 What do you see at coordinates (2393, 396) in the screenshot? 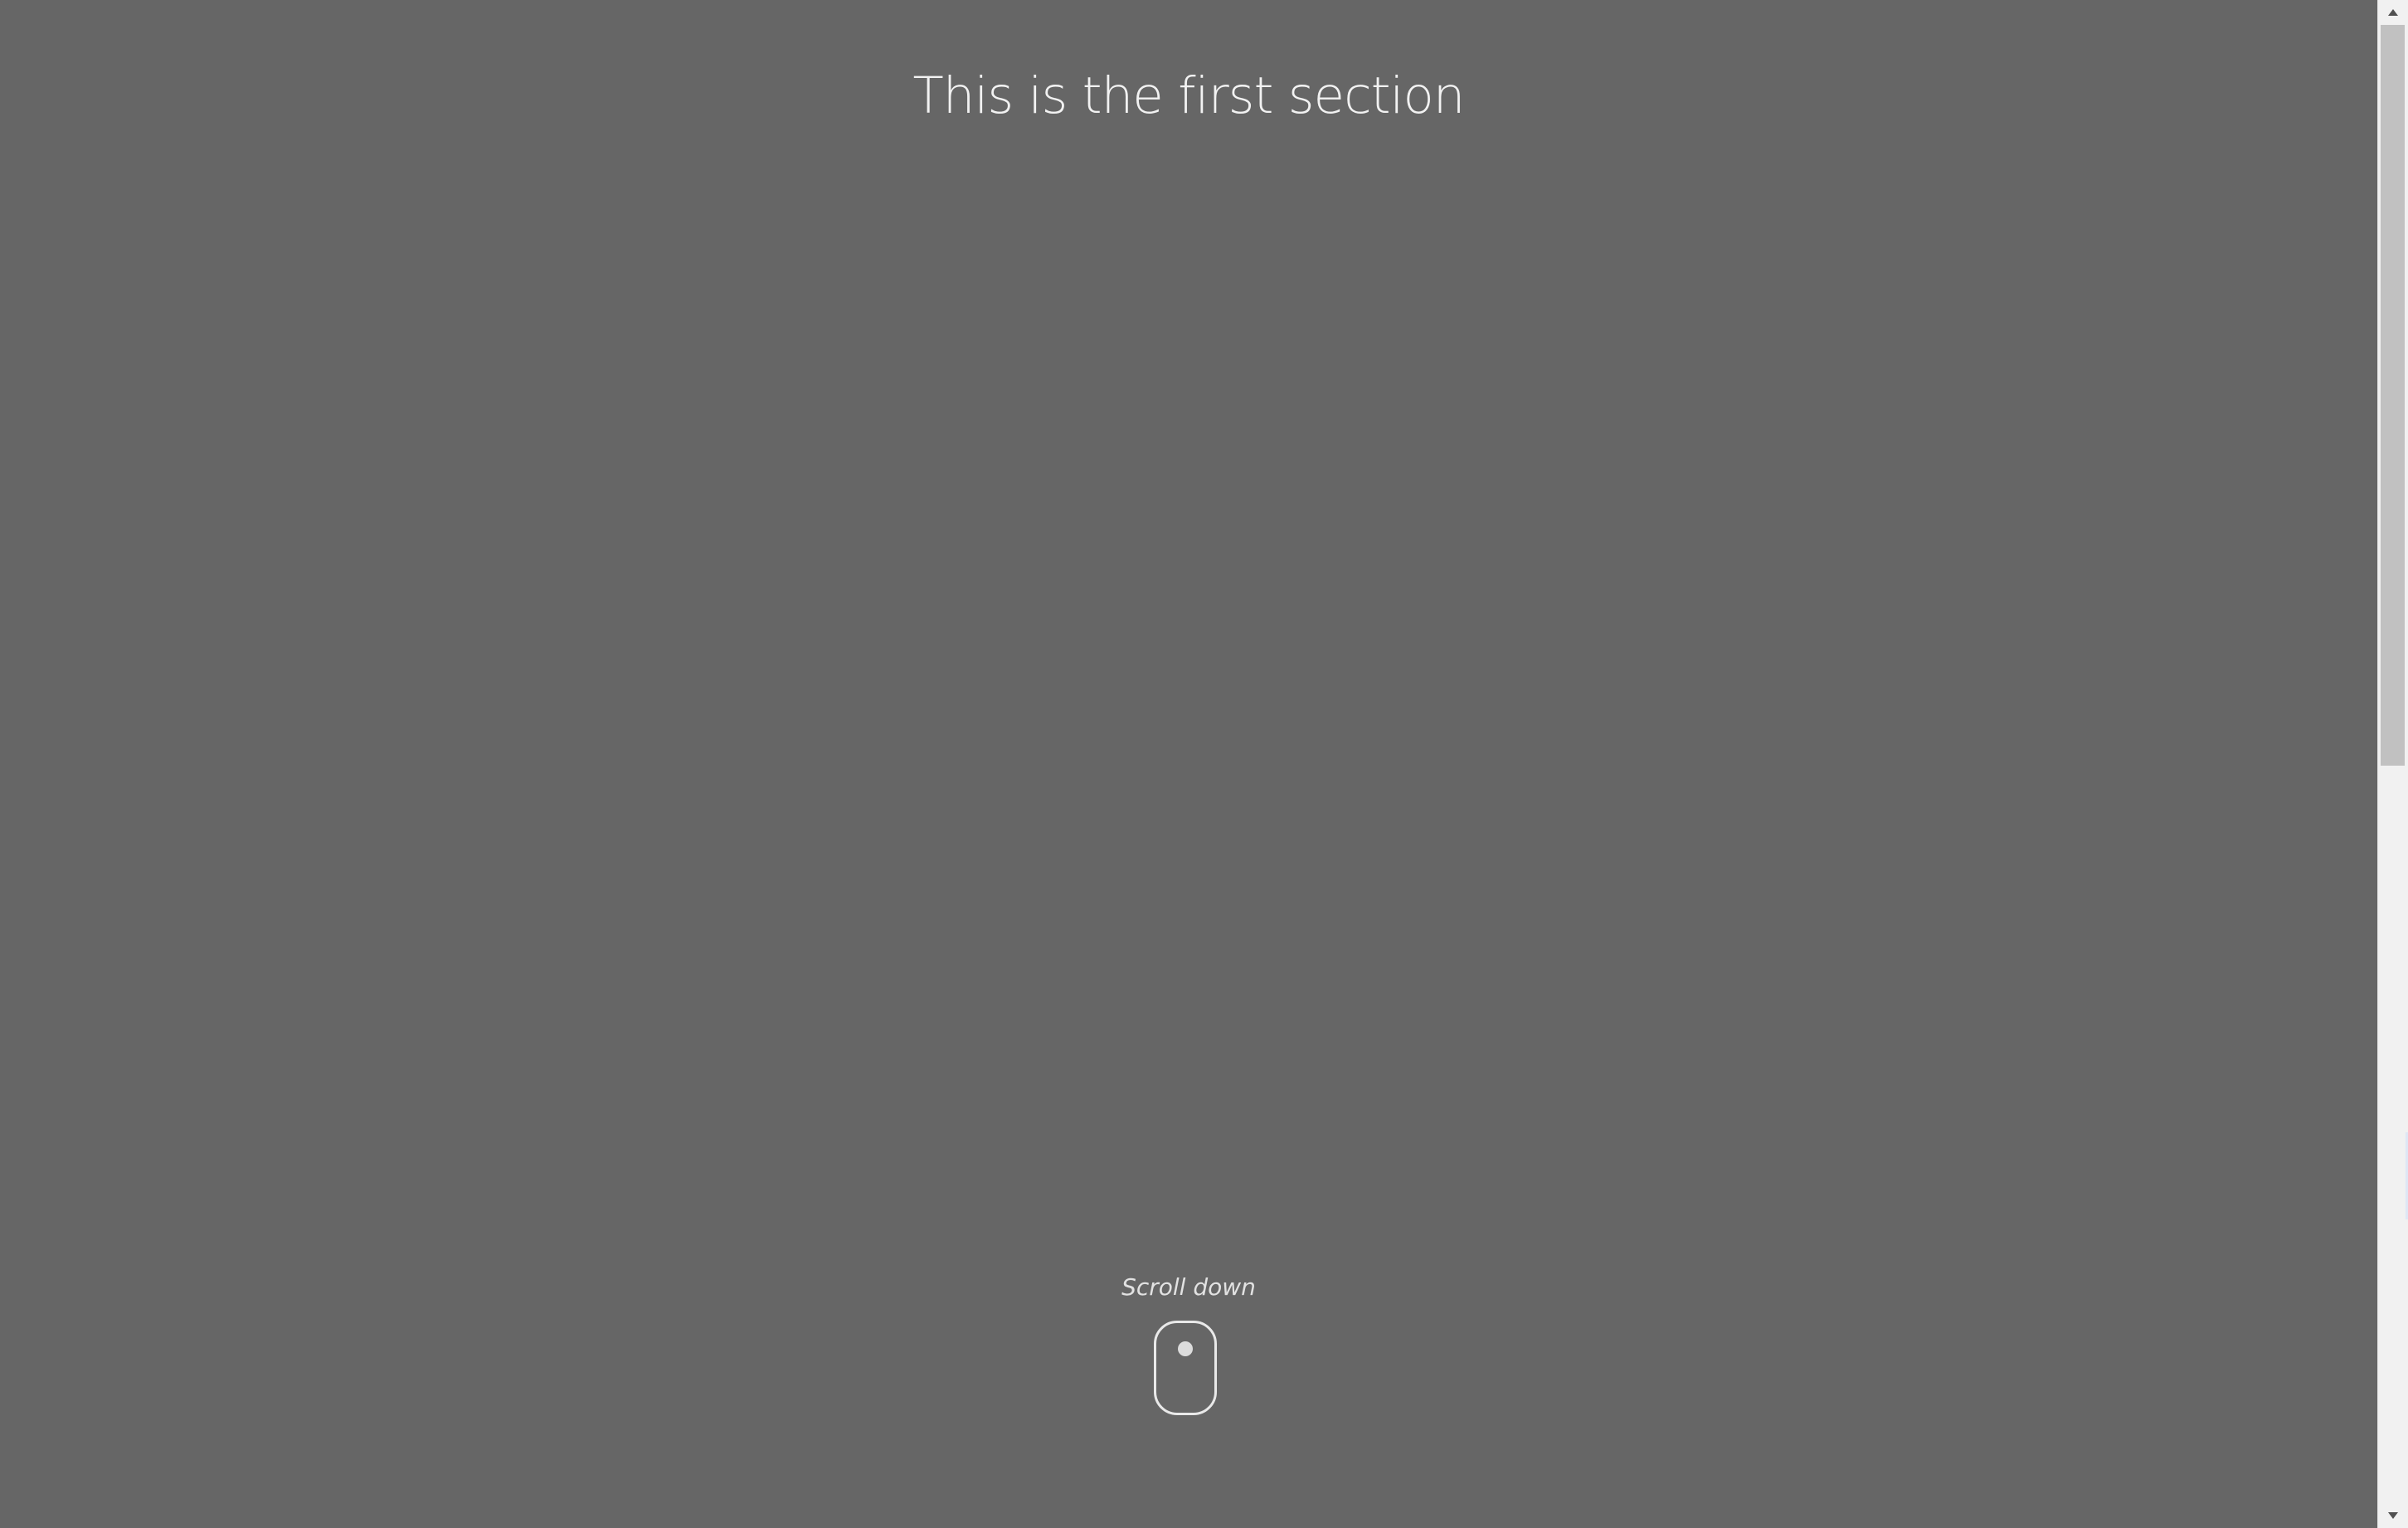
I see `scrollbar-thumb` at bounding box center [2393, 396].